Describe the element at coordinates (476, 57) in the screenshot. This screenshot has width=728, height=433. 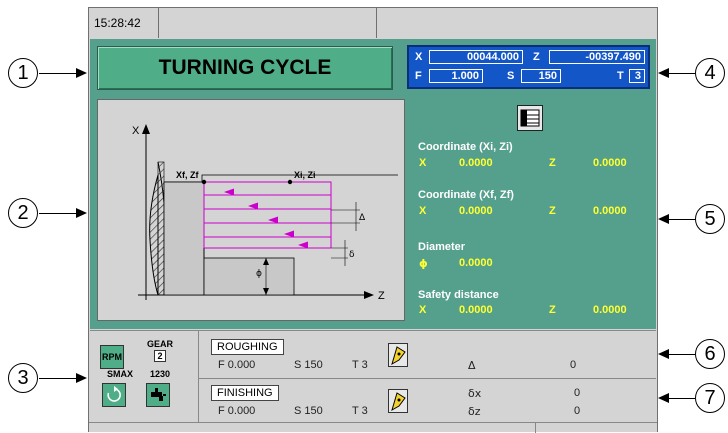
I see `x-position-value: 00044.000` at that location.